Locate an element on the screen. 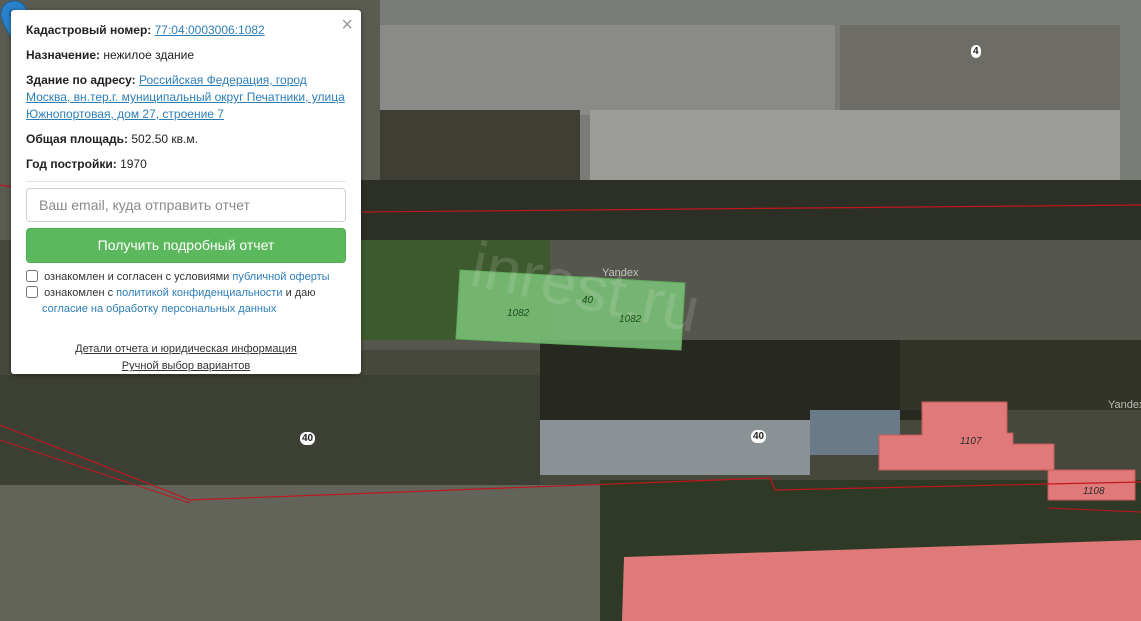 The image size is (1141, 621). cadastral-label: Кадастровый номер: is located at coordinates (89, 30).